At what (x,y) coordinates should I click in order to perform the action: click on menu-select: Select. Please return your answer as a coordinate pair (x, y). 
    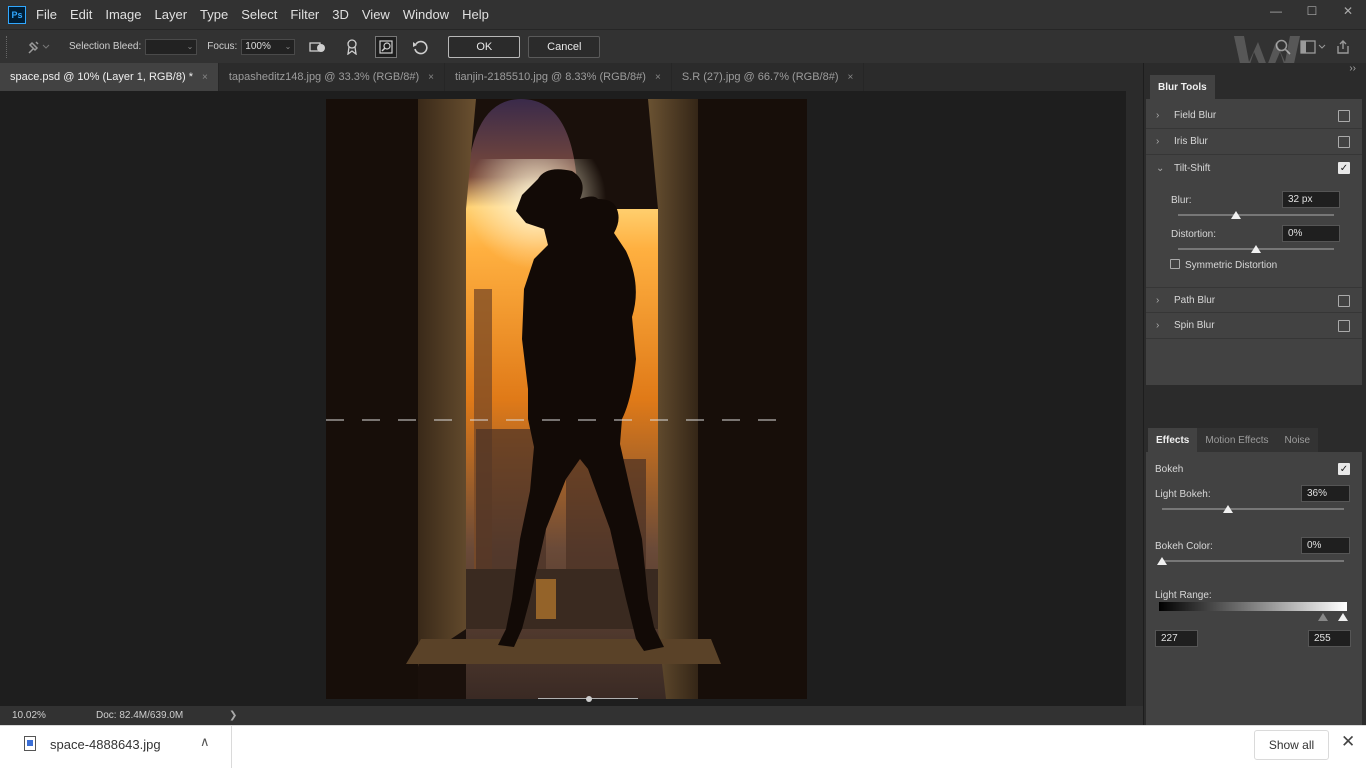
    Looking at the image, I should click on (259, 14).